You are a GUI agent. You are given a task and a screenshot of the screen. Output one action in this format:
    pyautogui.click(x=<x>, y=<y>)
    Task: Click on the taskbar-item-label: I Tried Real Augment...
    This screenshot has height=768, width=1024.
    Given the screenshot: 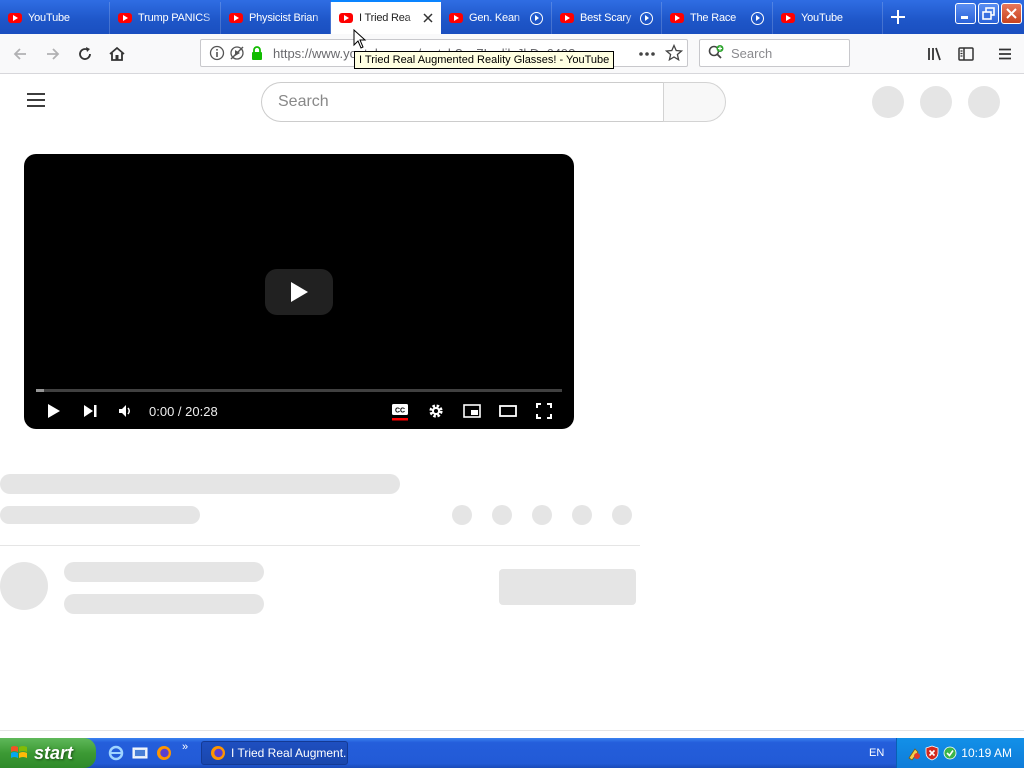 What is the action you would take?
    pyautogui.click(x=289, y=753)
    